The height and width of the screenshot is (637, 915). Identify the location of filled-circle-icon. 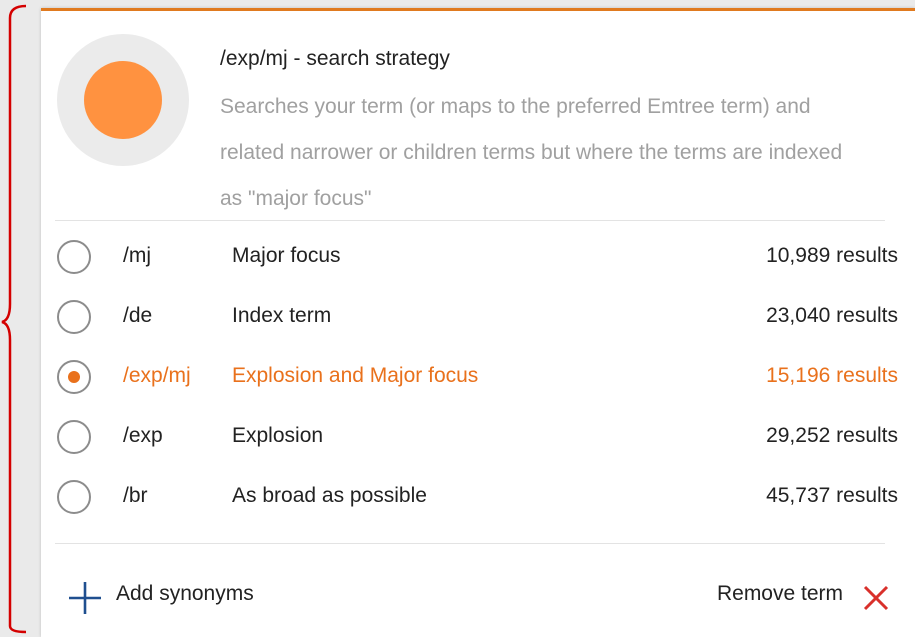
(123, 100).